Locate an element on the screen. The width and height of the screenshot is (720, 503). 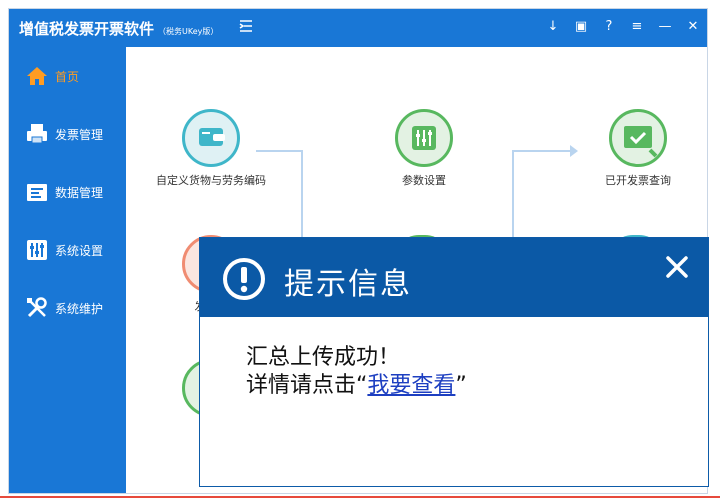
feature-parameter-settings: 参数设置 is located at coordinates (424, 148).